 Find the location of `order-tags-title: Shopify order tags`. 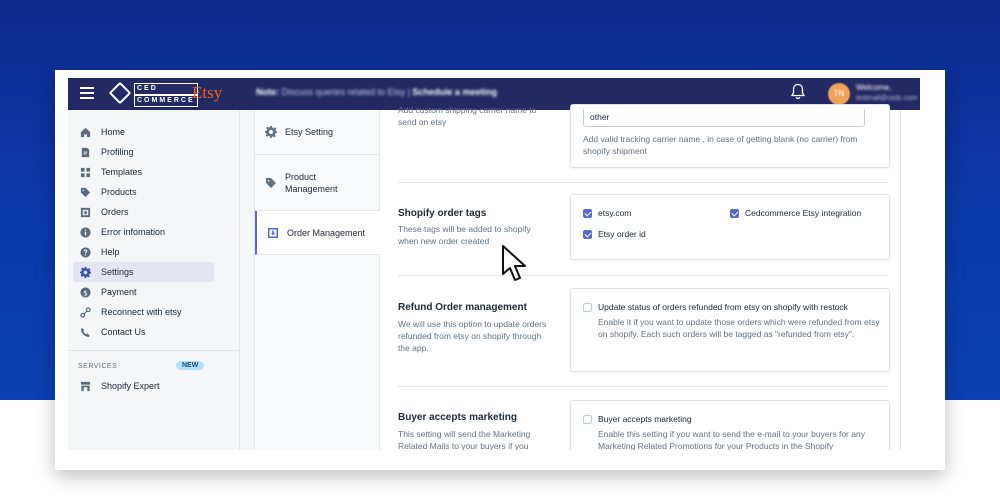

order-tags-title: Shopify order tags is located at coordinates (442, 213).